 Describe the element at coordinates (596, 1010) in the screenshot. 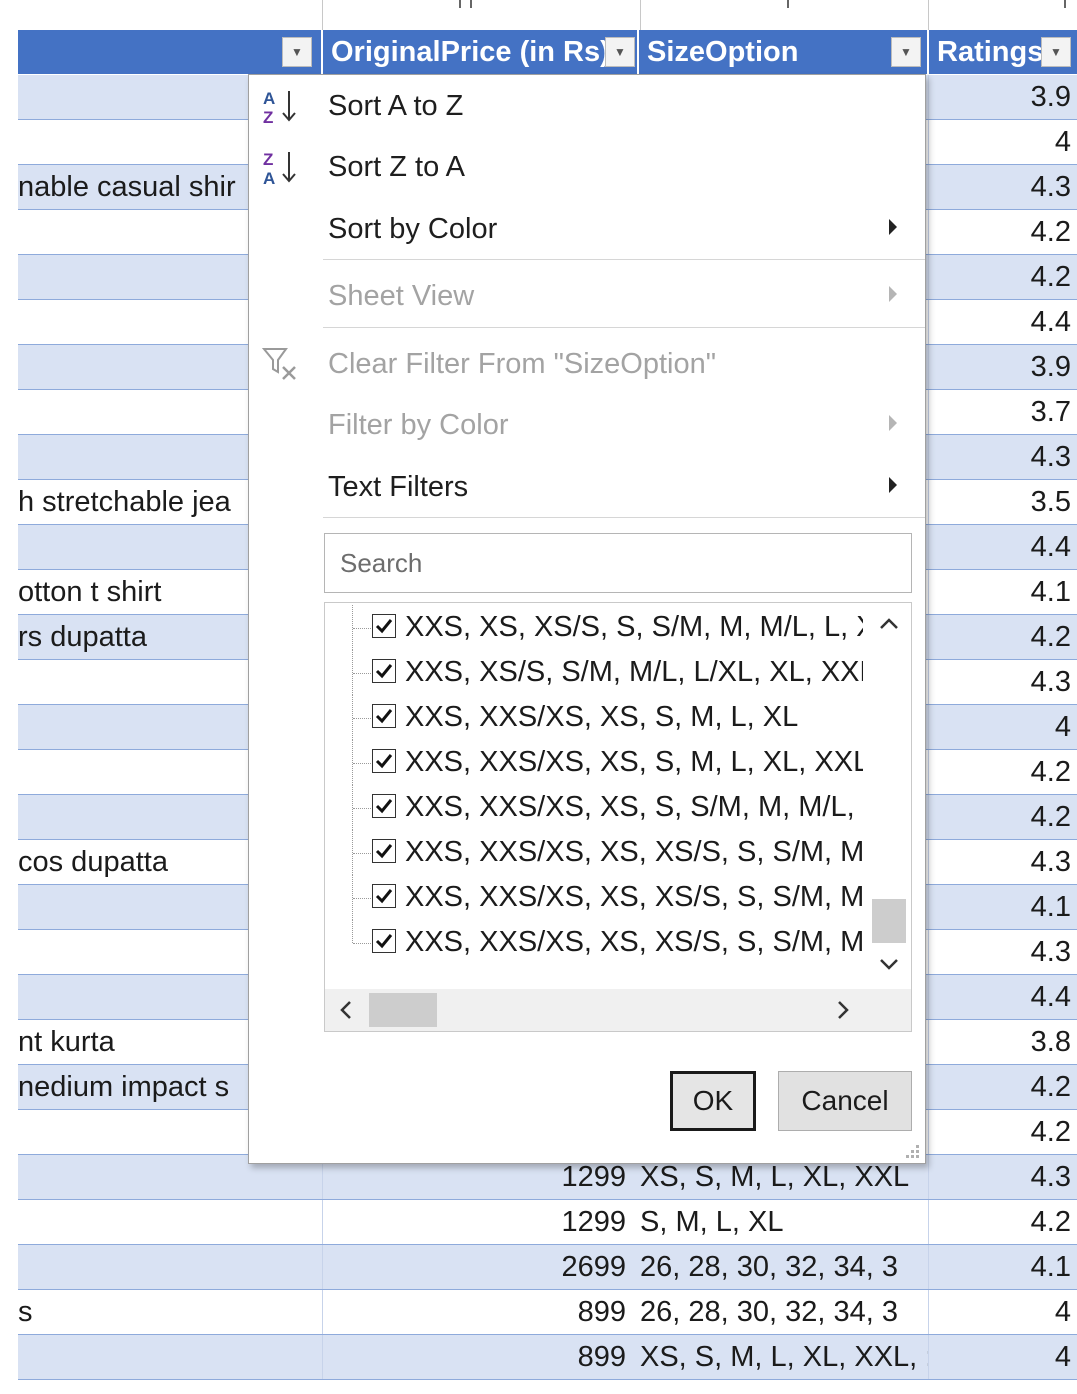

I see `horizontal-scrollbar` at that location.